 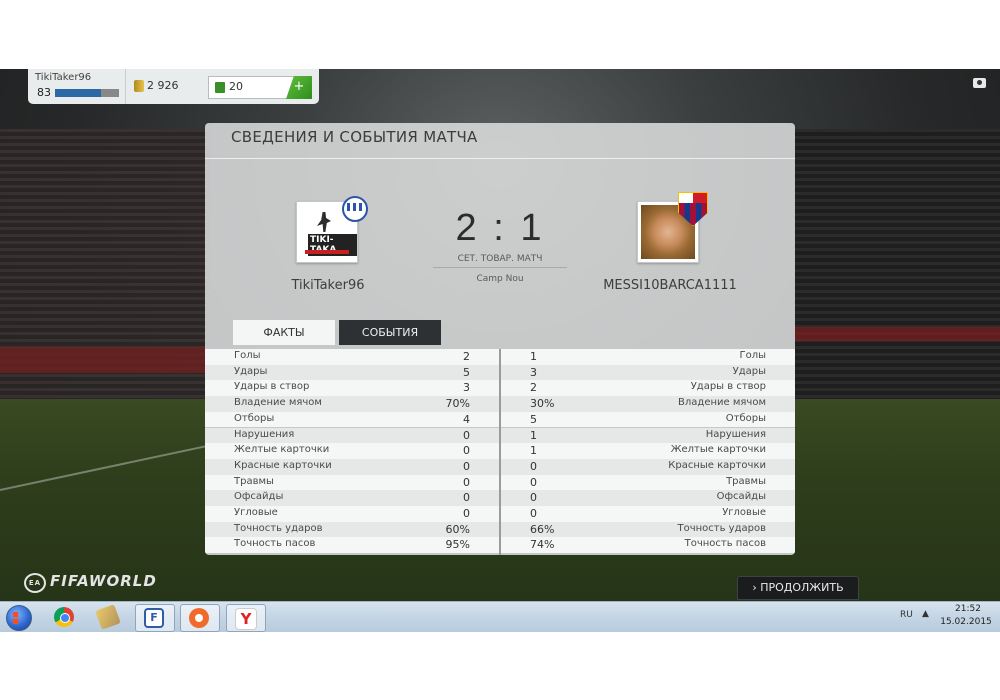 I want to click on stat-label-left: Травмы, so click(x=254, y=481).